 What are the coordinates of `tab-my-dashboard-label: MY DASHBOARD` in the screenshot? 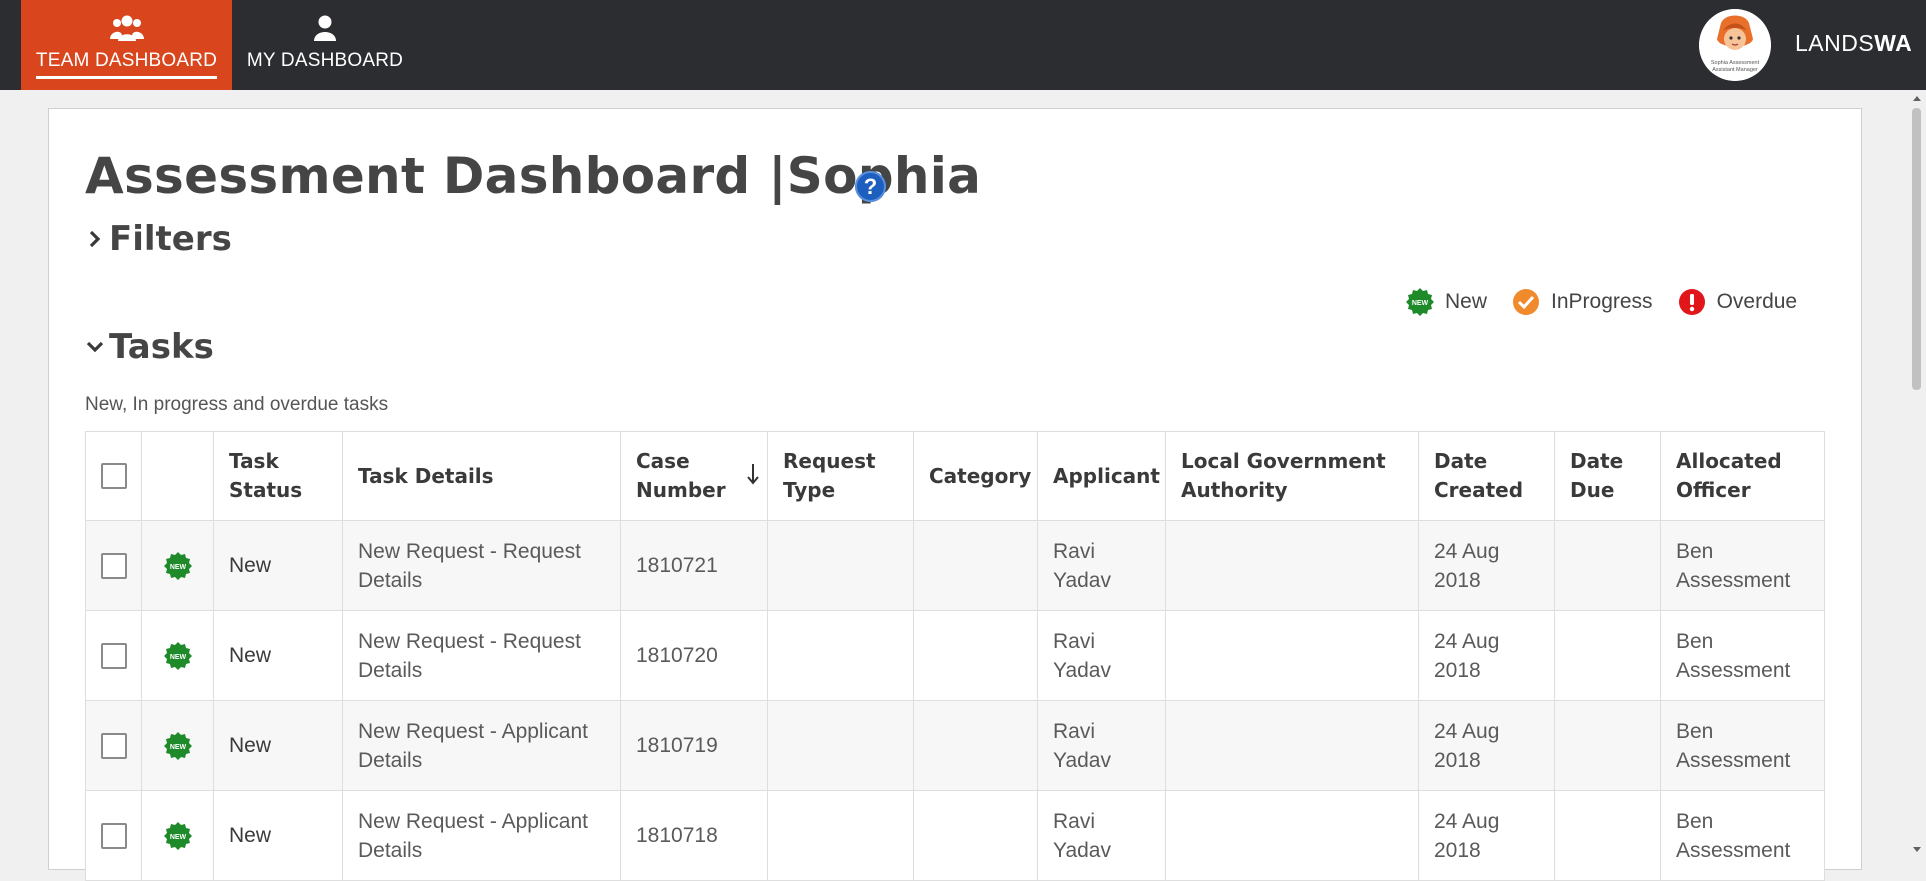 It's located at (325, 60).